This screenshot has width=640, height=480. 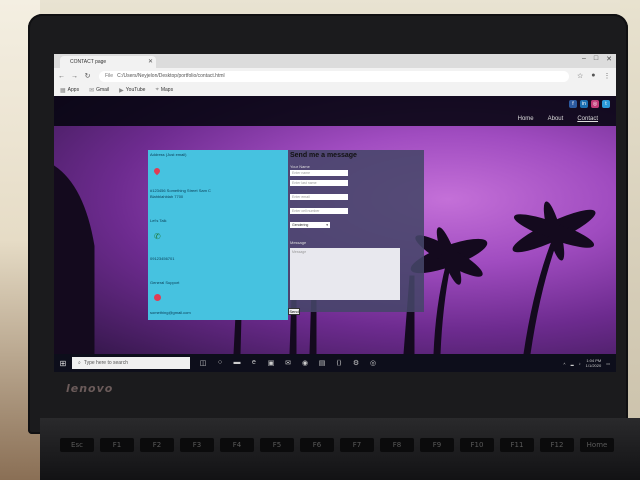 What do you see at coordinates (168, 154) in the screenshot?
I see `address-heading: Address (Just email)` at bounding box center [168, 154].